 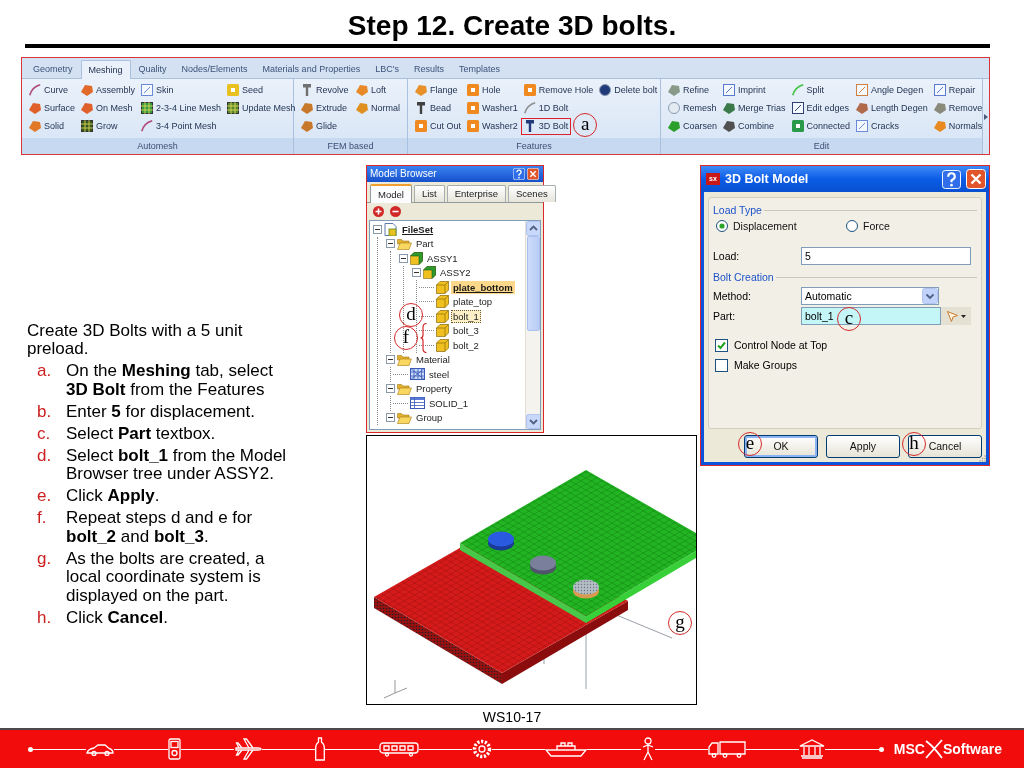 I want to click on ribbon-tab: Meshing, so click(x=105, y=69).